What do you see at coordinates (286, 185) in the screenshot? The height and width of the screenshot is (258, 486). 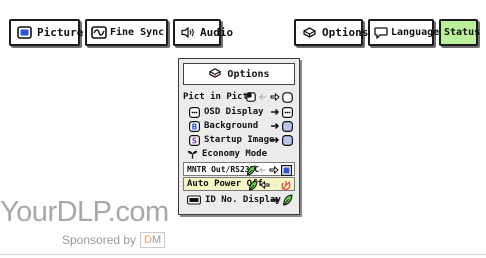 I see `power-off-icon` at bounding box center [286, 185].